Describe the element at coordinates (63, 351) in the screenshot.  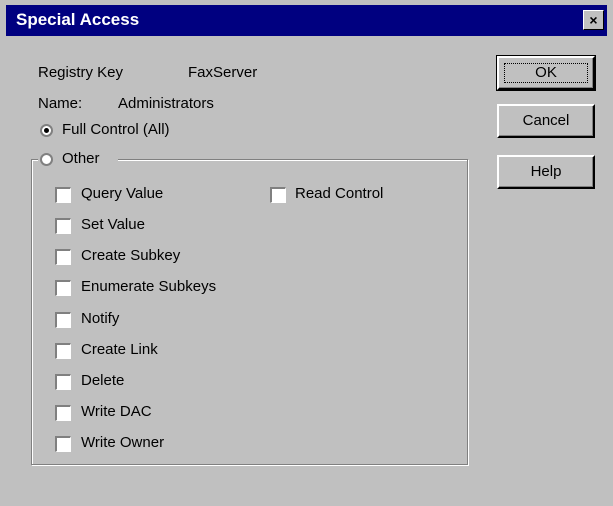
I see `create-link-checkbox` at that location.